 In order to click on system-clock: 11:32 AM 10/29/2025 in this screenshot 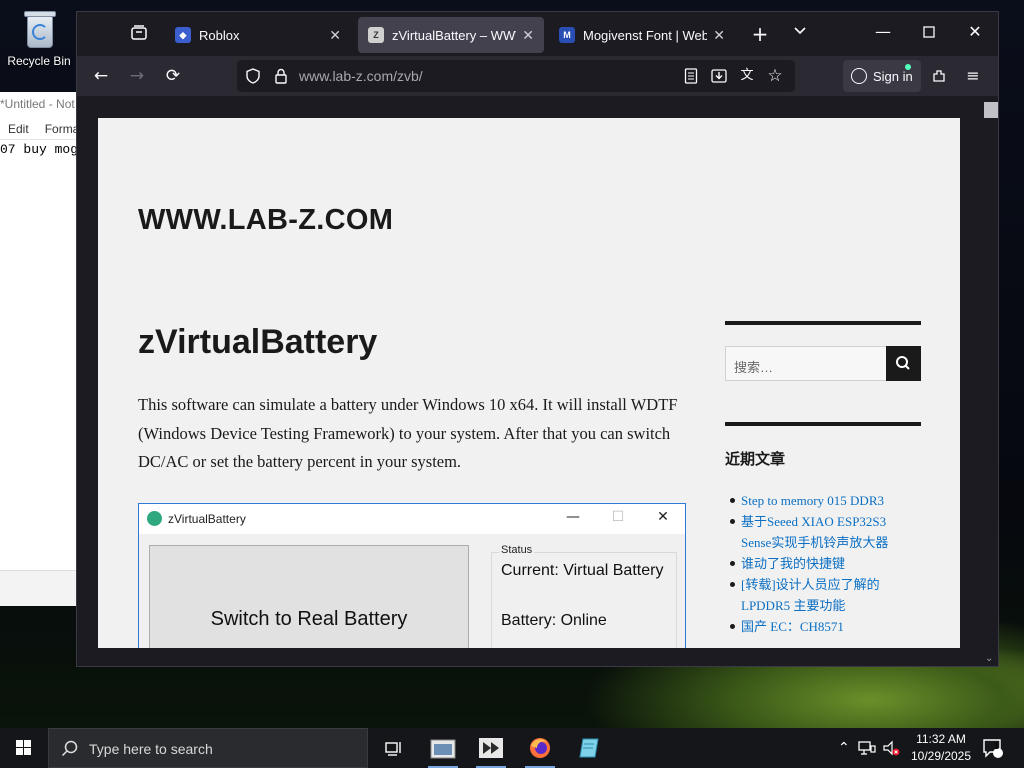, I will do `click(941, 748)`.